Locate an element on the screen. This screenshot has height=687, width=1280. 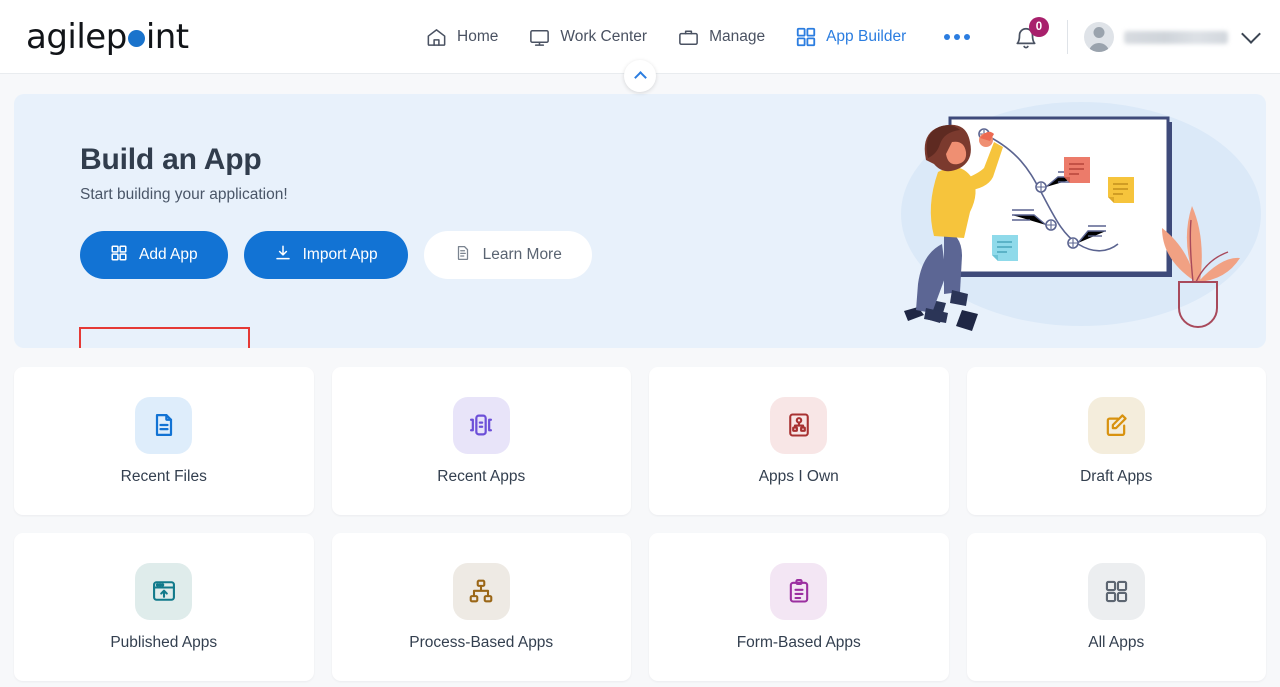
nav-item-manage: Manage is located at coordinates (721, 37).